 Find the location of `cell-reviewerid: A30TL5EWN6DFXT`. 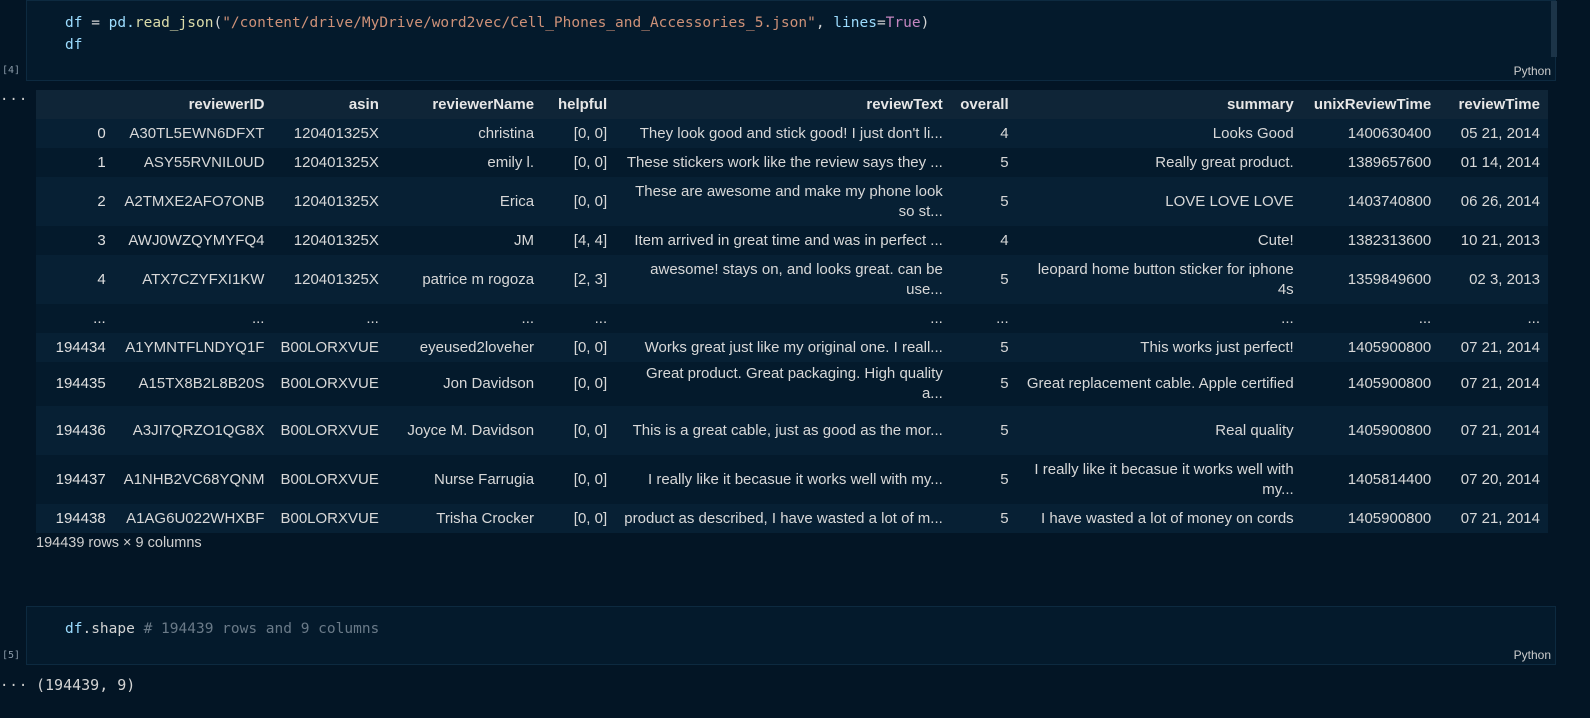

cell-reviewerid: A30TL5EWN6DFXT is located at coordinates (197, 133).